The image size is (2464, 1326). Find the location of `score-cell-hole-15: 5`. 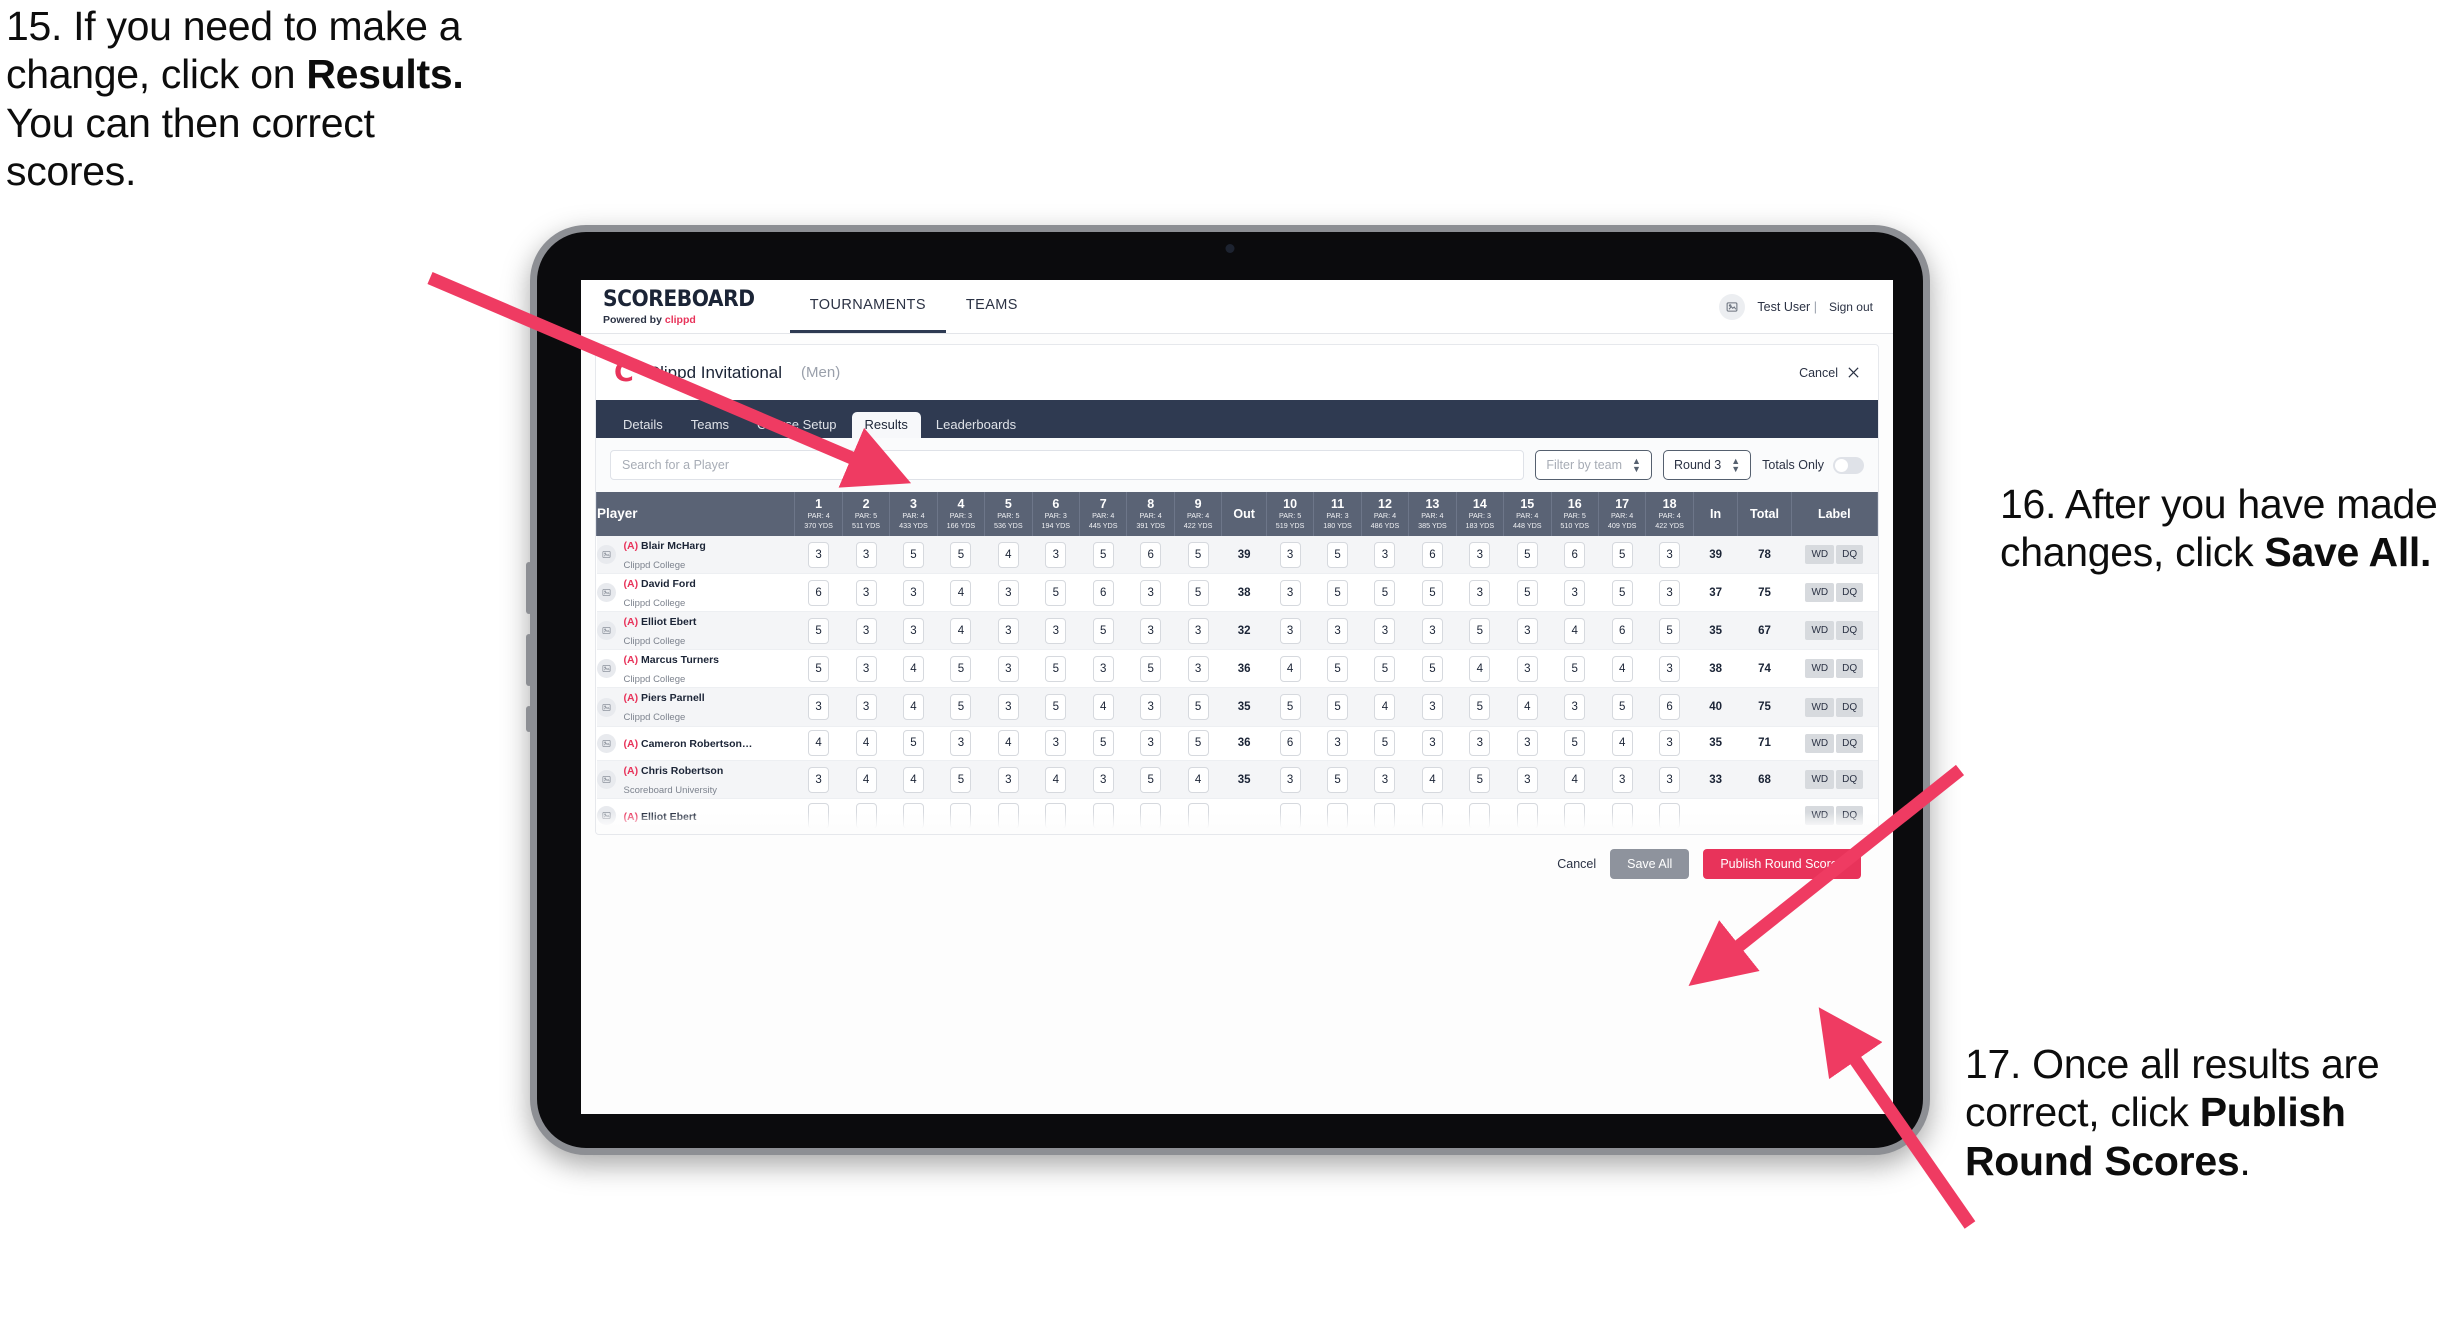

score-cell-hole-15: 5 is located at coordinates (1527, 555).